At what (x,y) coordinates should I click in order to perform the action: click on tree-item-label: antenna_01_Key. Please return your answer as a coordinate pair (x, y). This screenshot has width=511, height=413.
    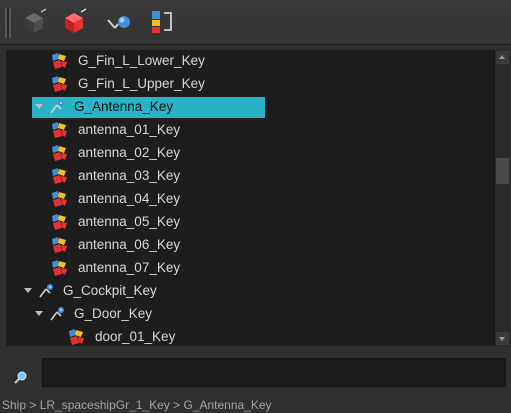
    Looking at the image, I should click on (129, 129).